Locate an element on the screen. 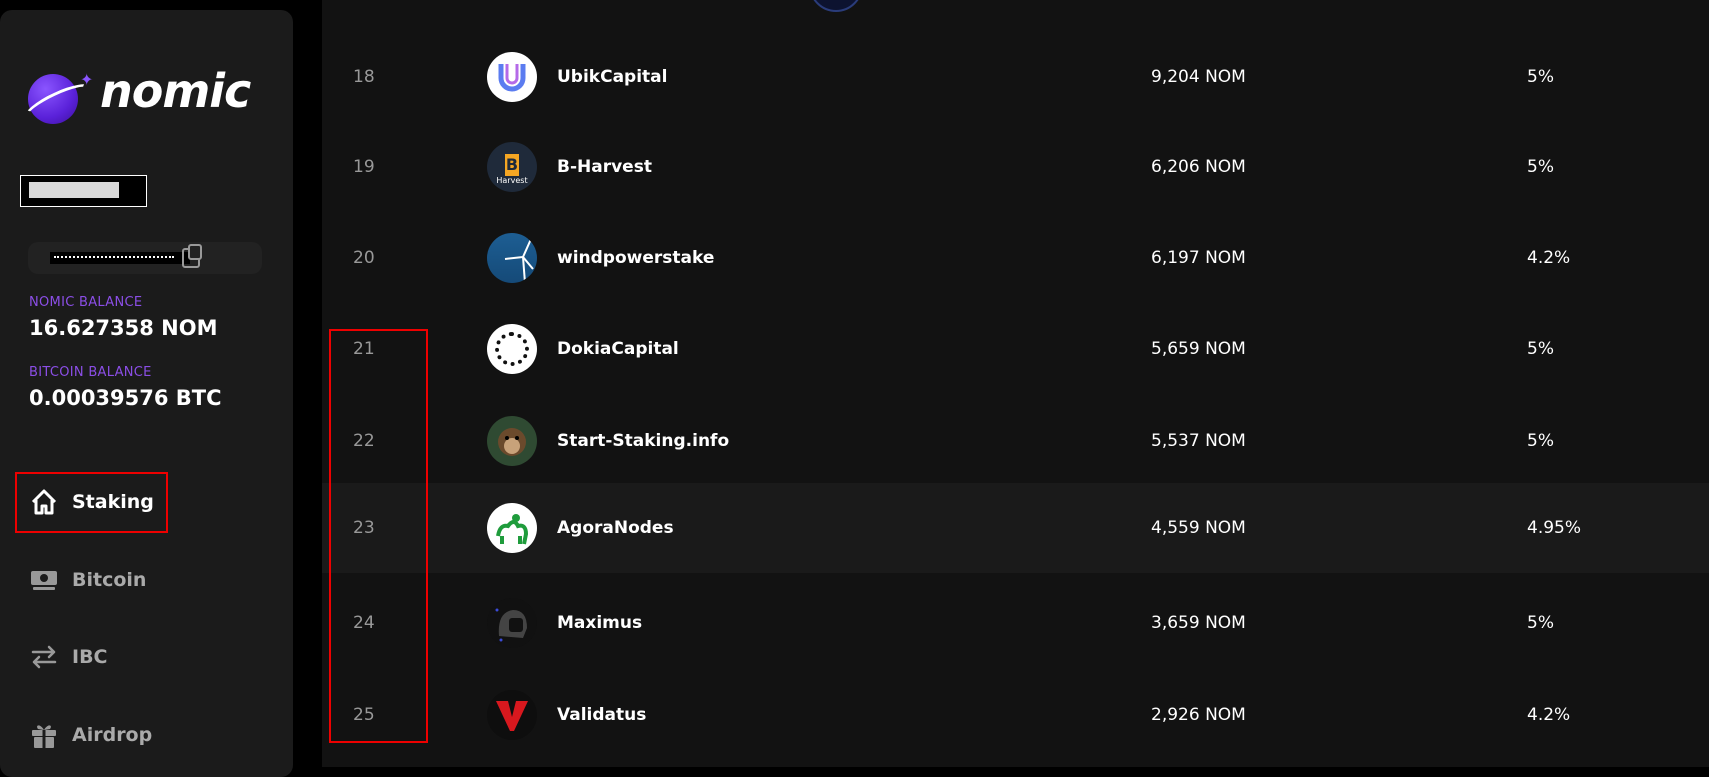  validator-row: 25 Validatus 2,926 NOM 4.2% is located at coordinates (1015, 715).